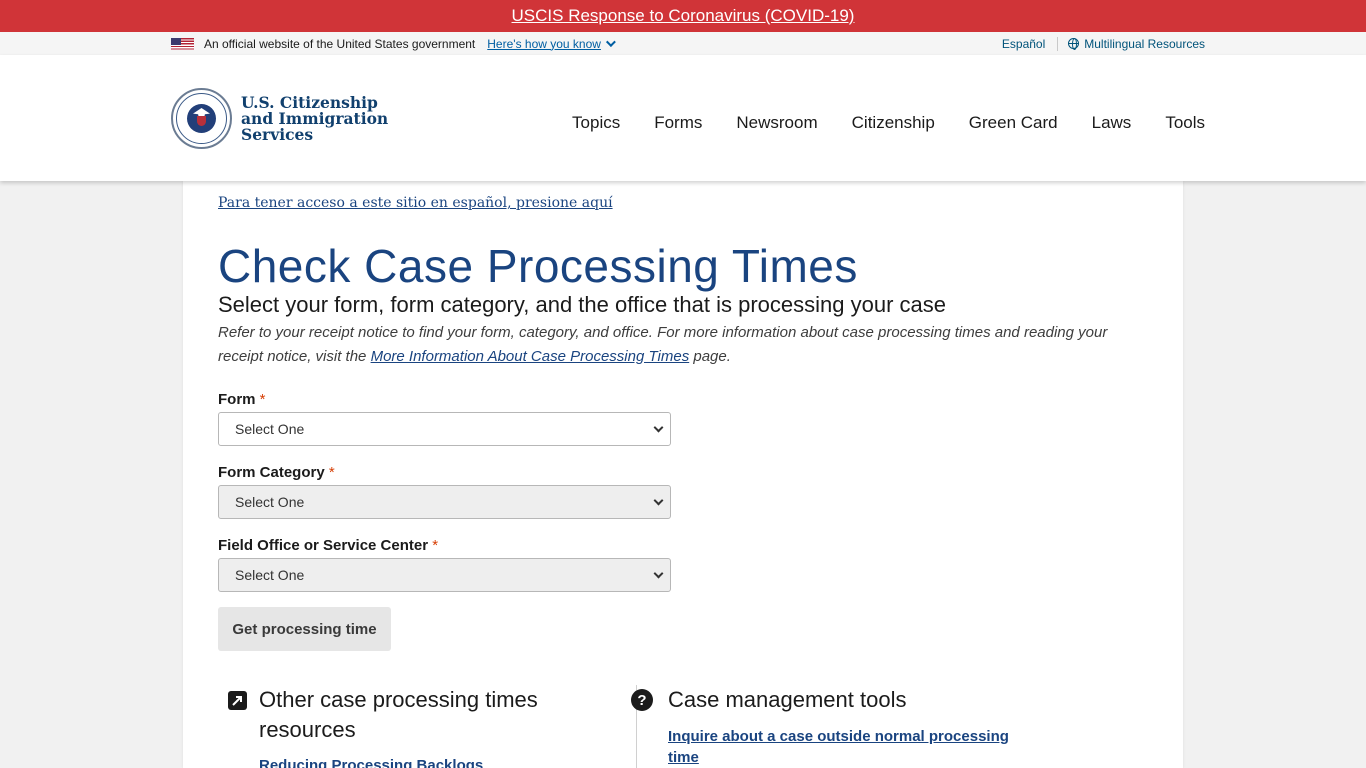 The width and height of the screenshot is (1366, 768). What do you see at coordinates (678, 123) in the screenshot?
I see `nav-forms: Forms` at bounding box center [678, 123].